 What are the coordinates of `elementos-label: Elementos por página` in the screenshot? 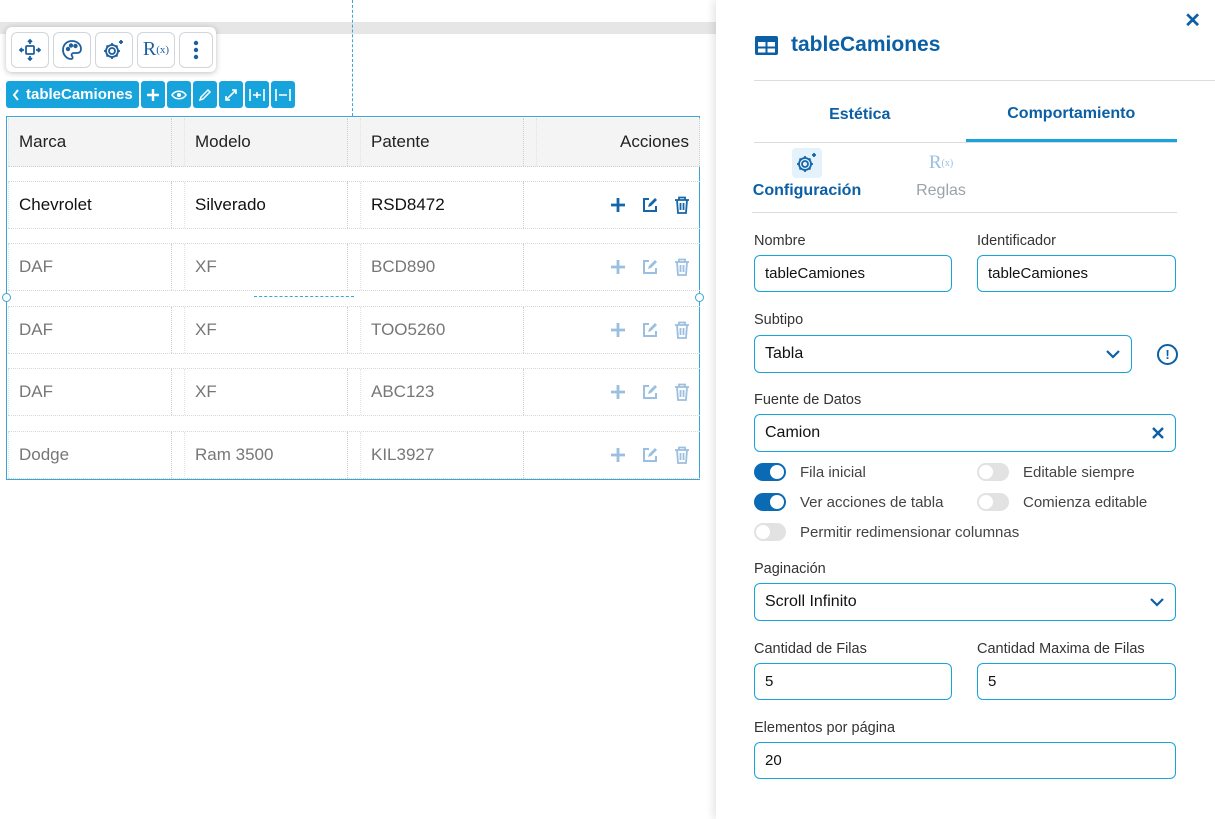 It's located at (825, 728).